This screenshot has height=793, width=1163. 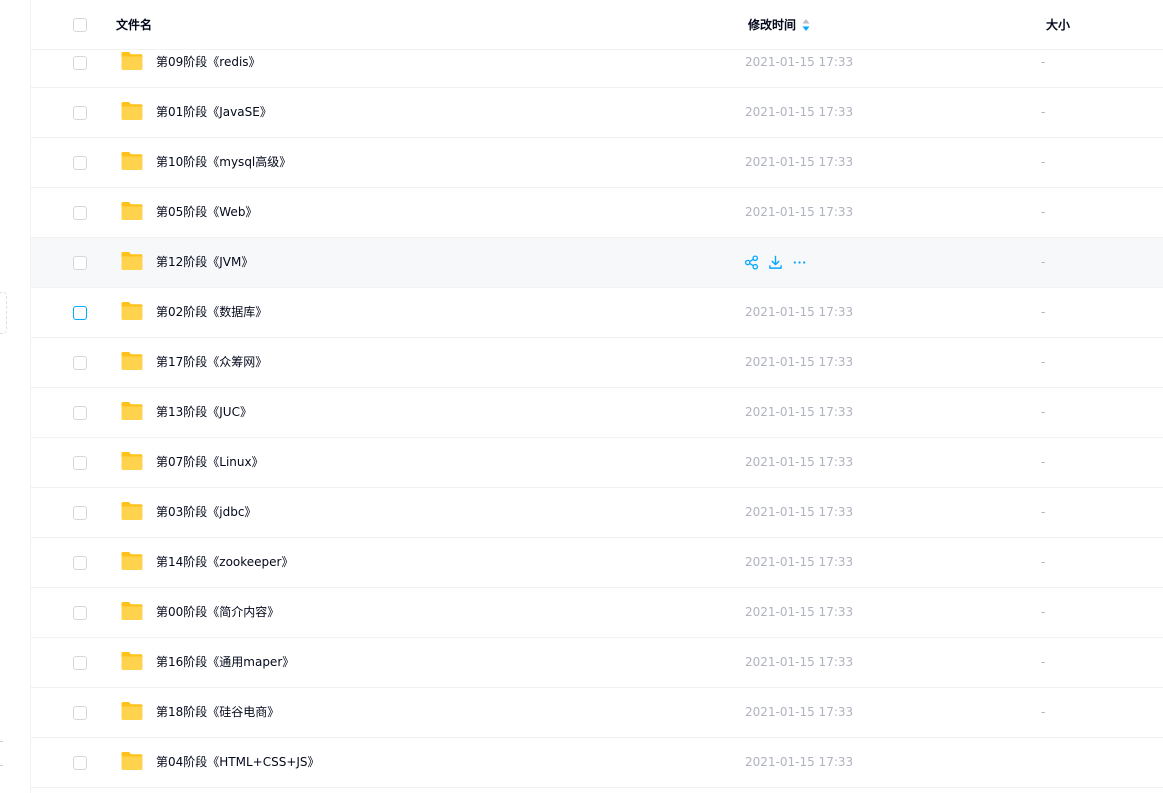 I want to click on file-name: 第01阶段《JavaSE》, so click(x=214, y=112).